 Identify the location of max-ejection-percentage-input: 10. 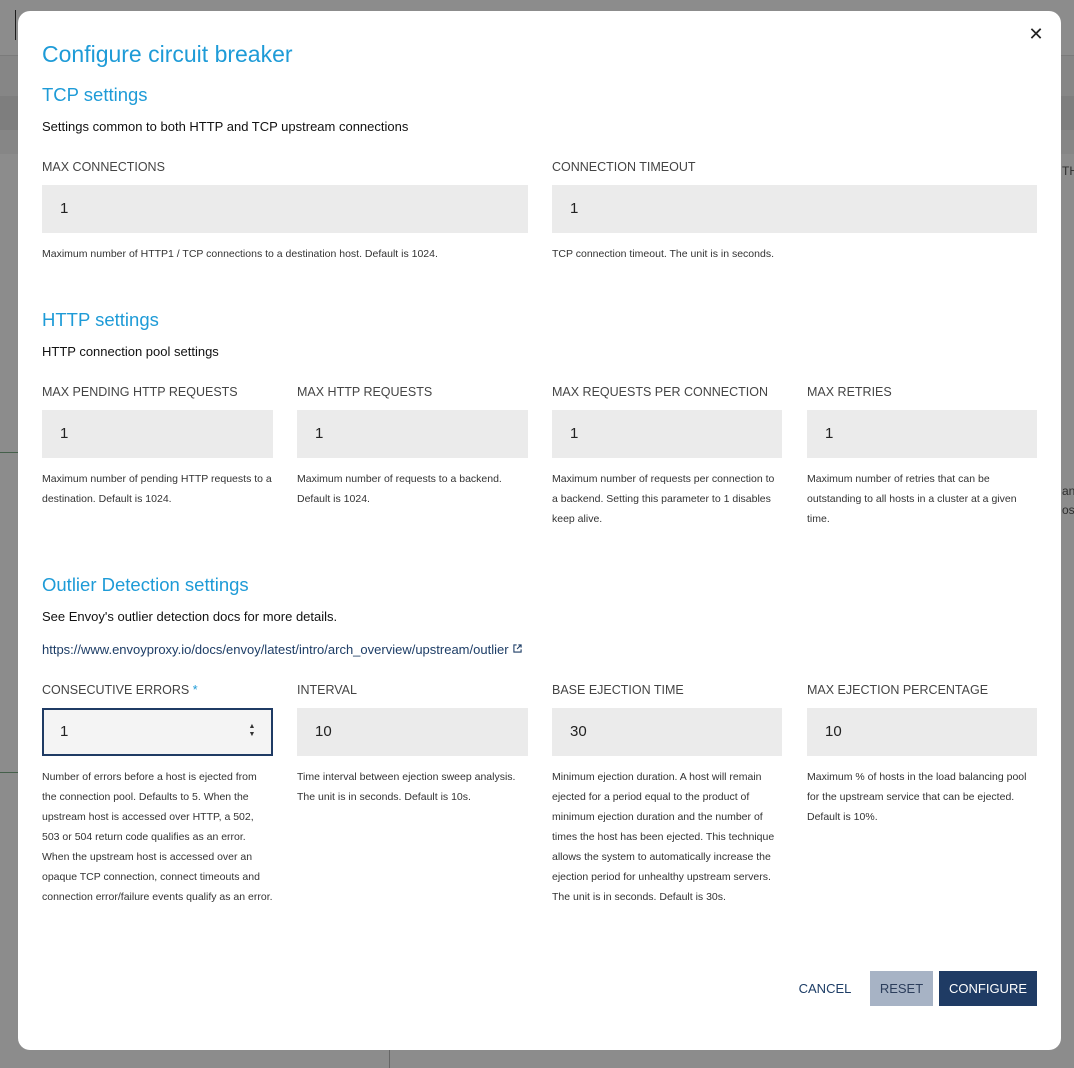
(922, 732).